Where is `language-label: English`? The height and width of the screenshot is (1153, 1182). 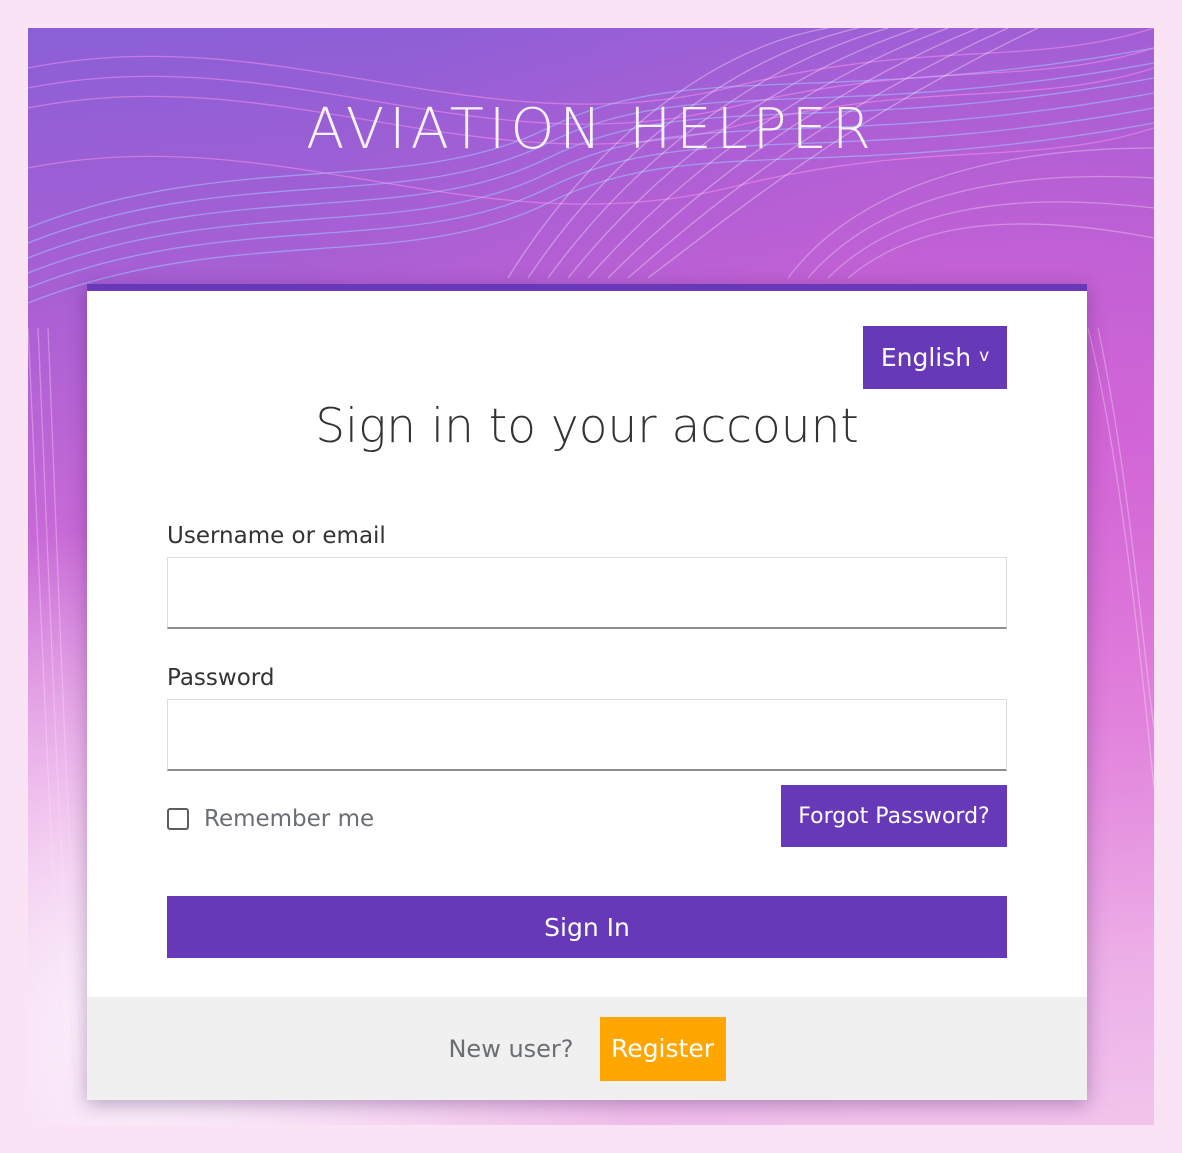 language-label: English is located at coordinates (926, 357).